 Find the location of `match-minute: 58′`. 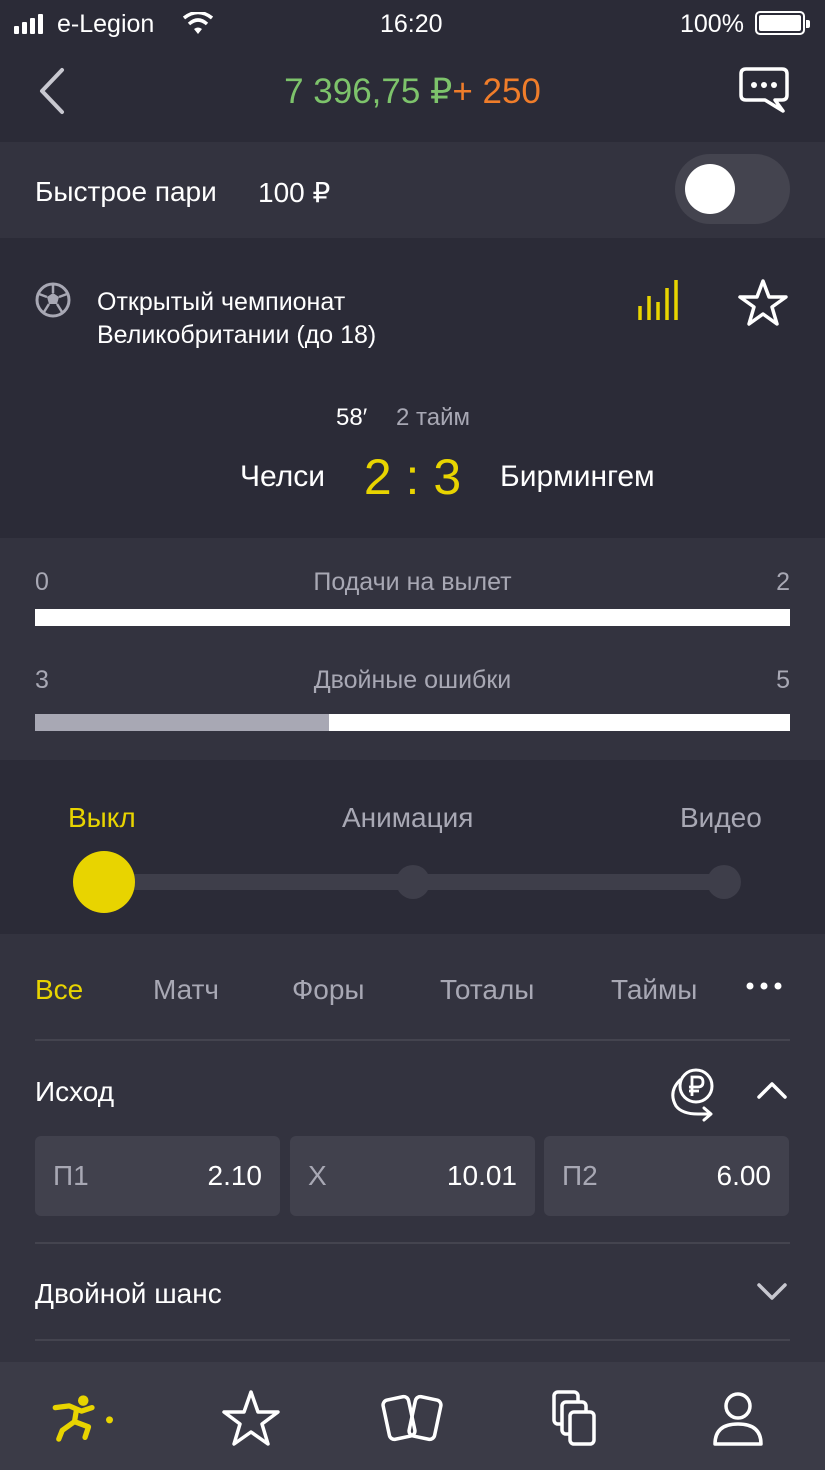

match-minute: 58′ is located at coordinates (352, 417).